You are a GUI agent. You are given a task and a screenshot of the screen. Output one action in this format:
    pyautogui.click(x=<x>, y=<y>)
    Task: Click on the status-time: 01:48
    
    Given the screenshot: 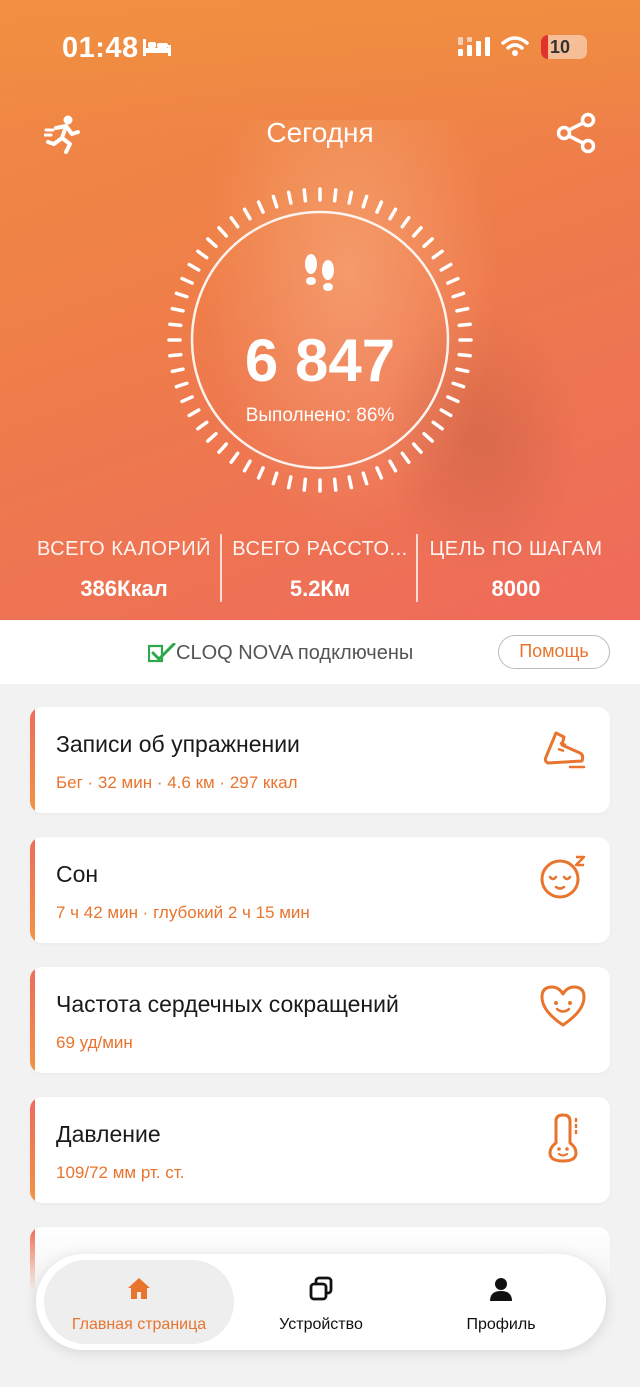 What is the action you would take?
    pyautogui.click(x=100, y=48)
    